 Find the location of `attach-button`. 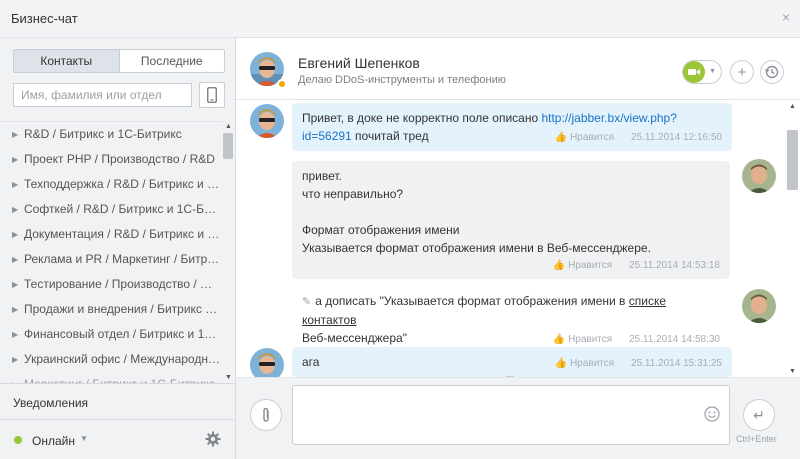

attach-button is located at coordinates (266, 415).